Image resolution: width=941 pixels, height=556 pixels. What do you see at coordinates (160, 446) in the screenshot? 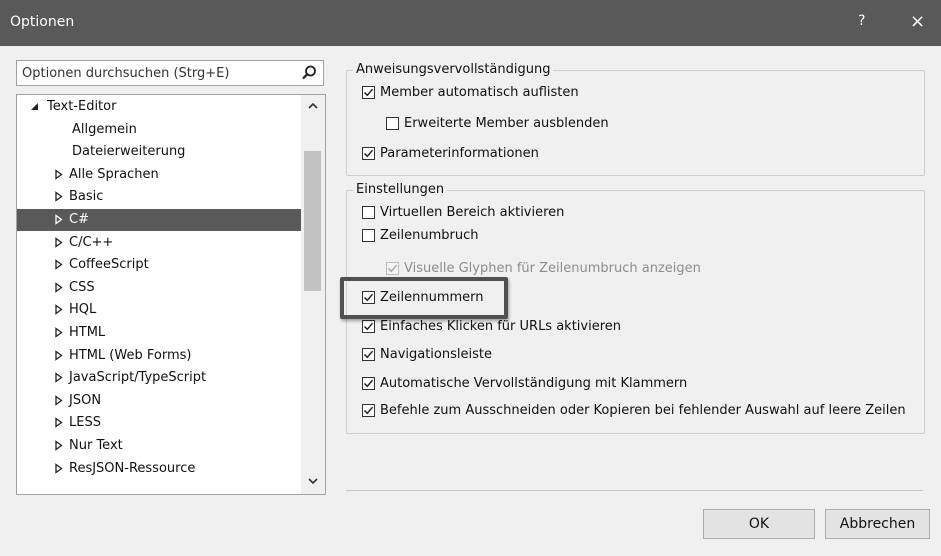
I see `tree-item-nur-text: Nur Text` at bounding box center [160, 446].